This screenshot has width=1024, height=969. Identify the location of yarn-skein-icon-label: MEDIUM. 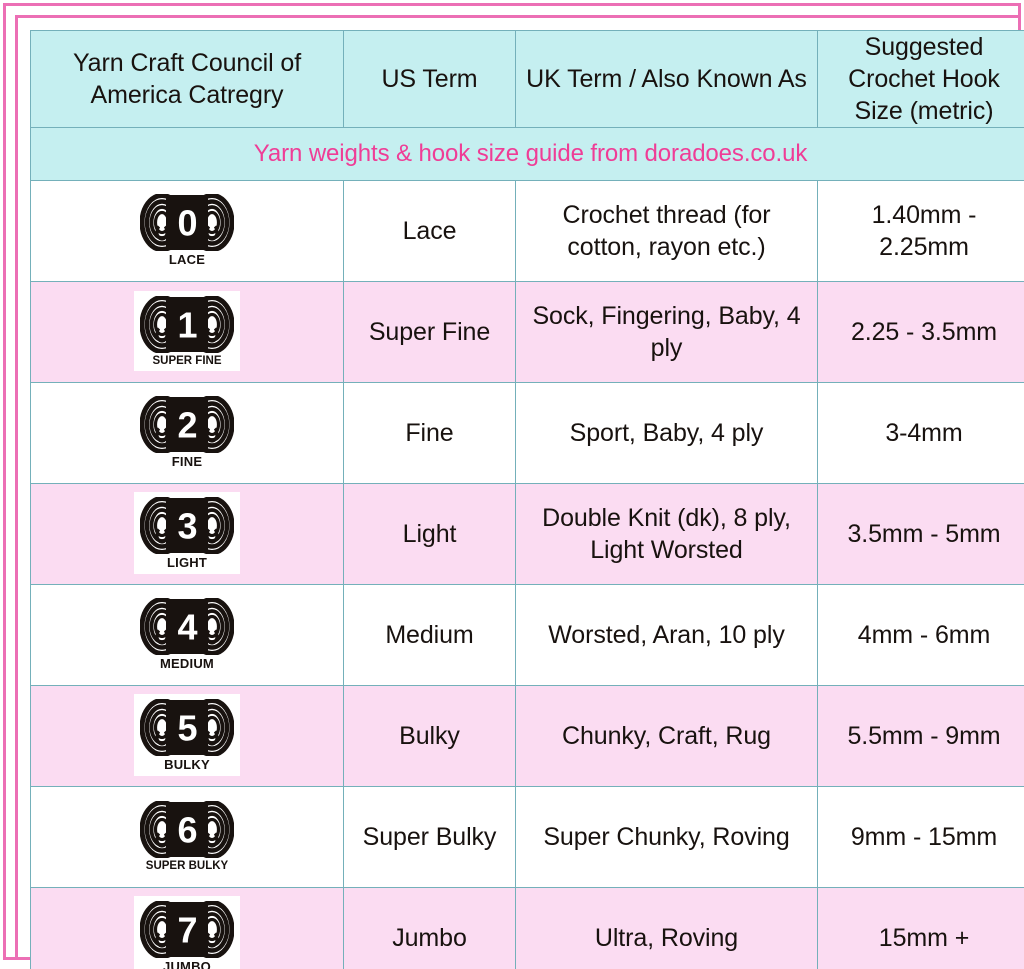
(187, 664).